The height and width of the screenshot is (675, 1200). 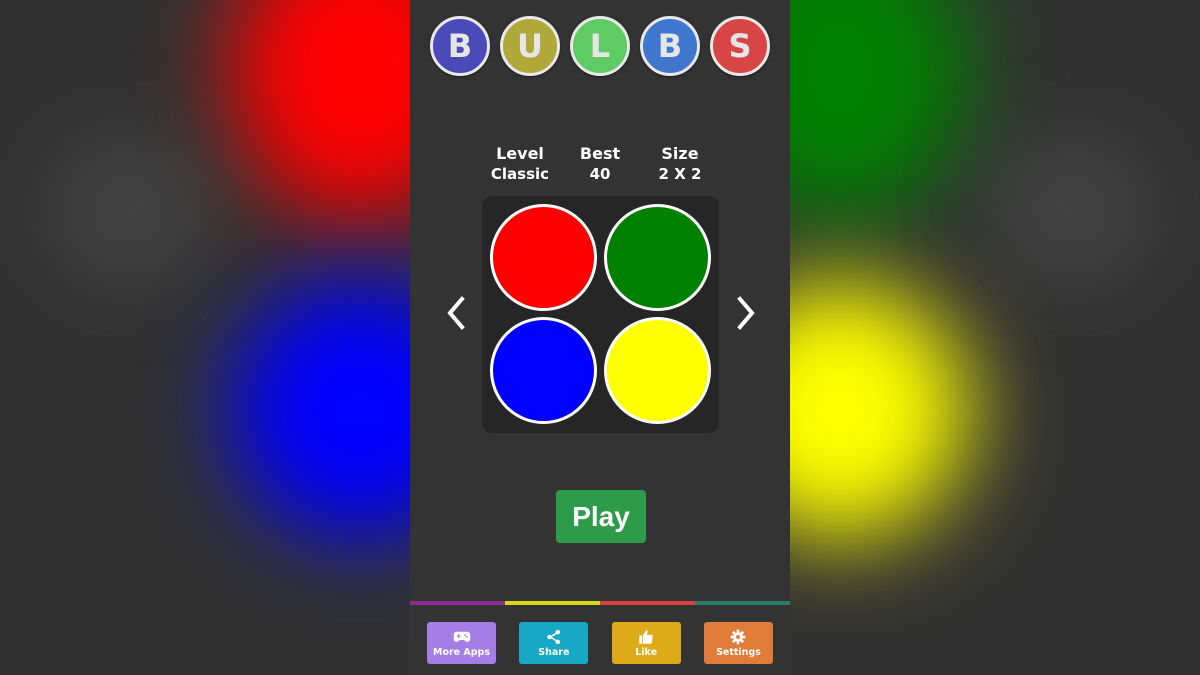 I want to click on title-letter: L, so click(x=600, y=46).